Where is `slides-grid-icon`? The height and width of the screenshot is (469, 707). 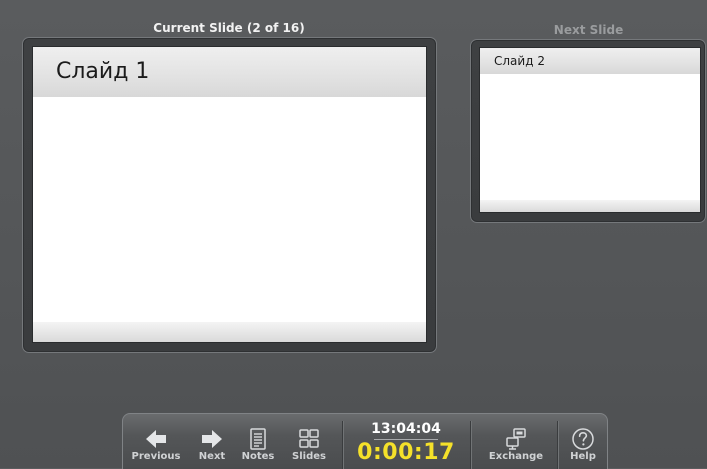
slides-grid-icon is located at coordinates (309, 438).